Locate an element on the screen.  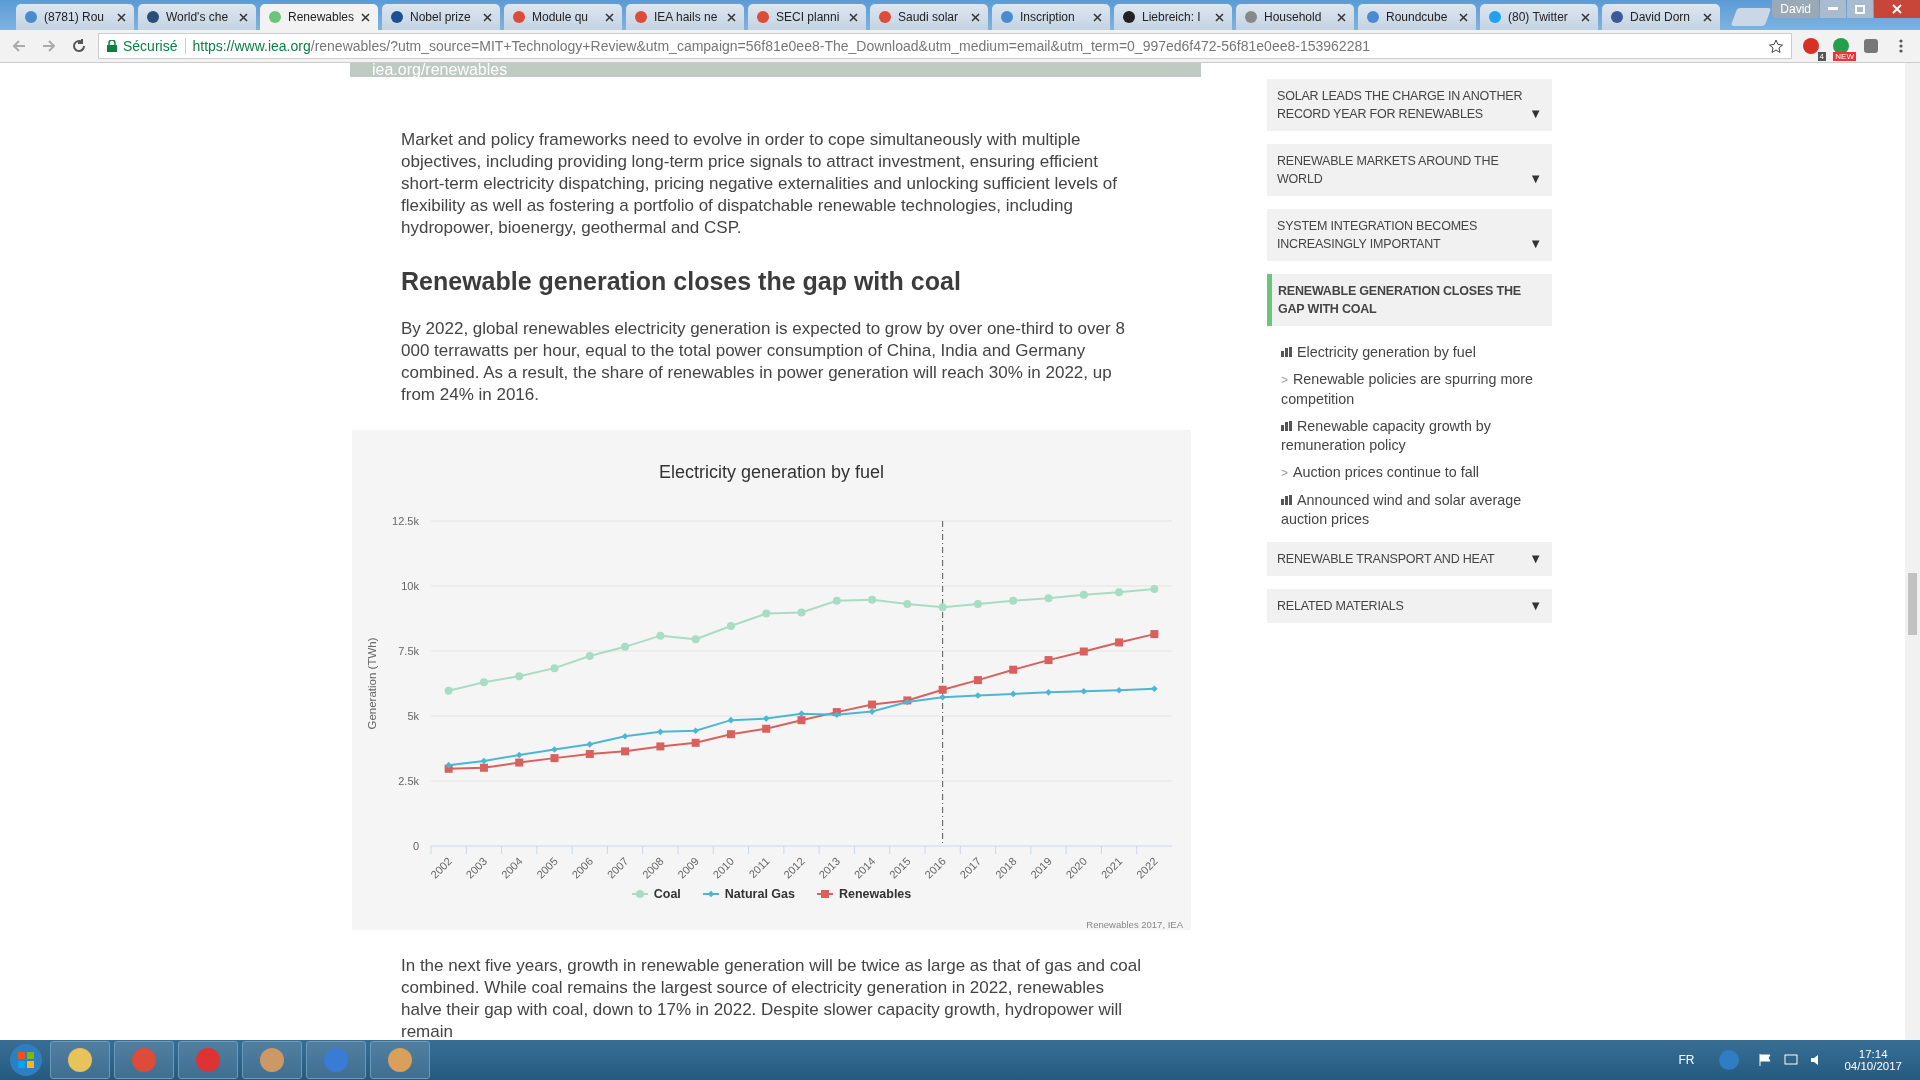
legend-item: Natural Gas is located at coordinates (748, 894).